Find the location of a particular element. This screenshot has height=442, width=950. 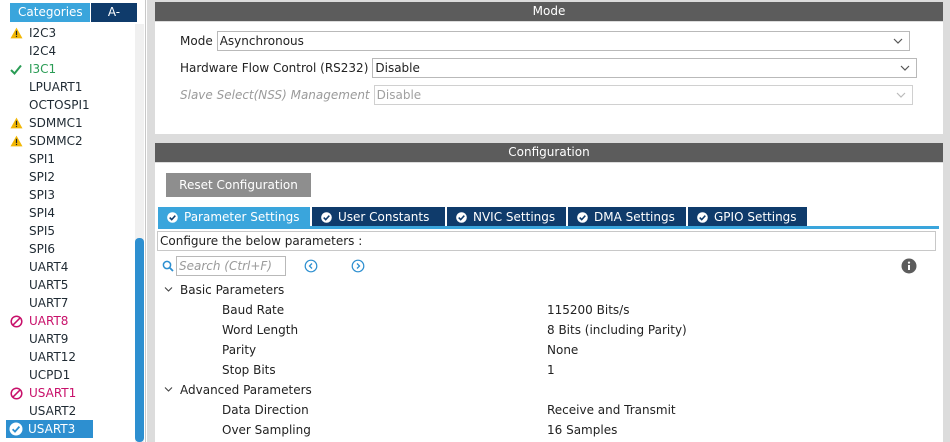

peripheral-item: UART12 is located at coordinates (74, 357).